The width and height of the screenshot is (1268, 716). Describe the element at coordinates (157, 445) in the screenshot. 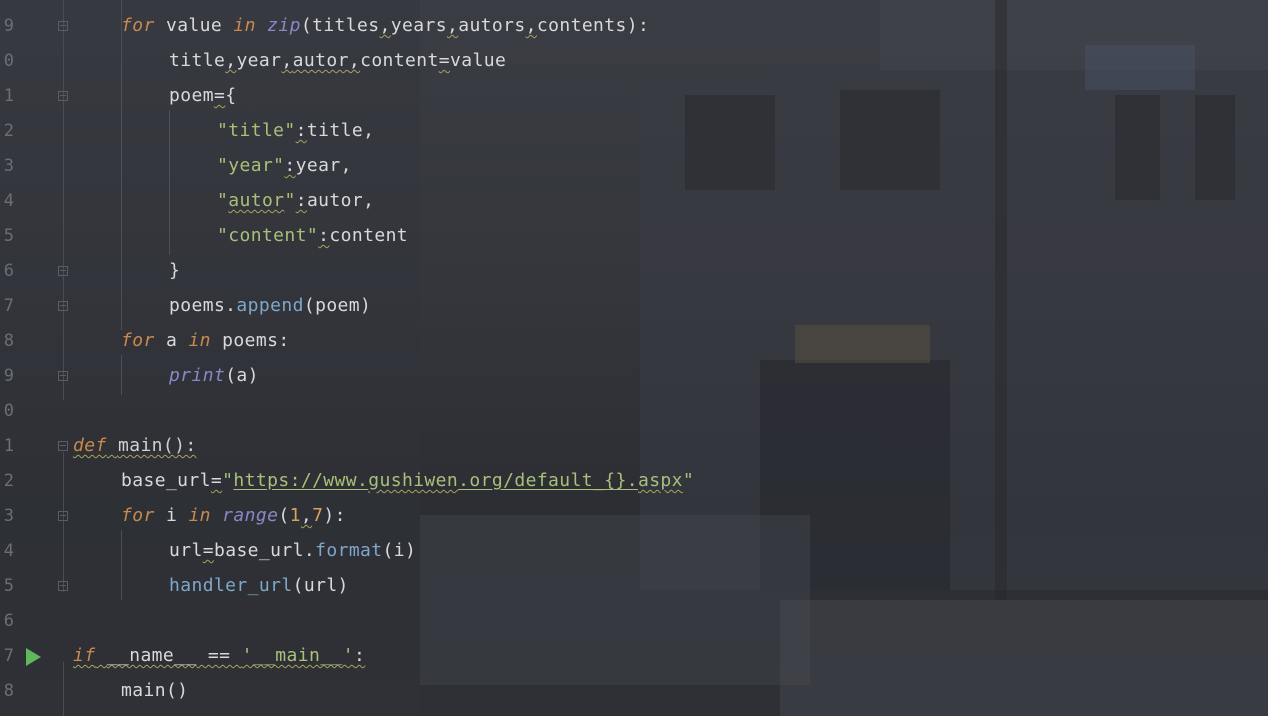

I see `function-name: main():` at that location.